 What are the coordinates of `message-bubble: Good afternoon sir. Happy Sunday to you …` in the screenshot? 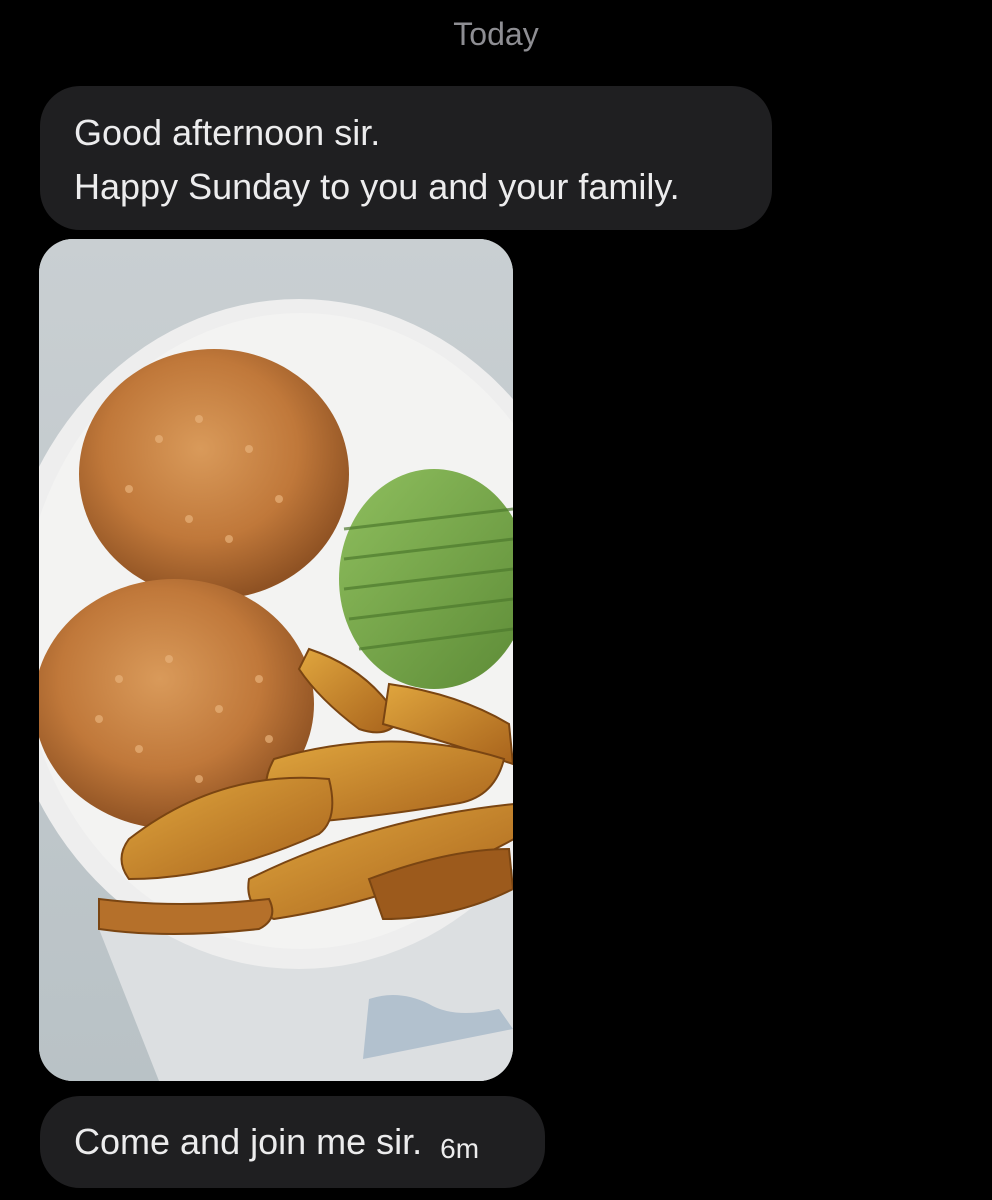 It's located at (406, 158).